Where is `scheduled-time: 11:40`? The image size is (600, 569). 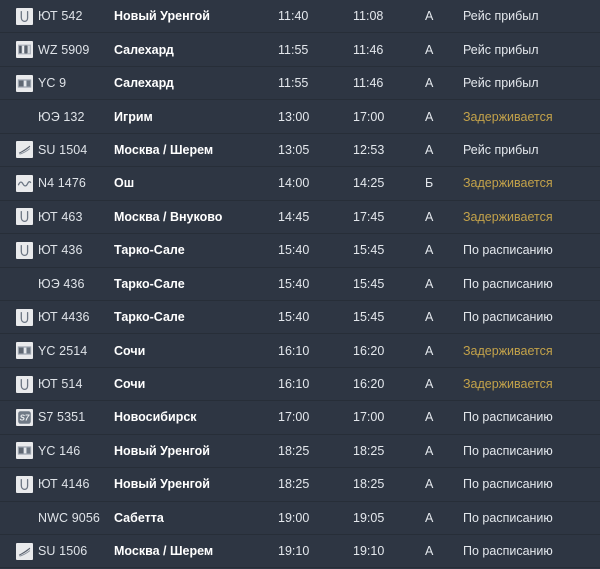 scheduled-time: 11:40 is located at coordinates (293, 16).